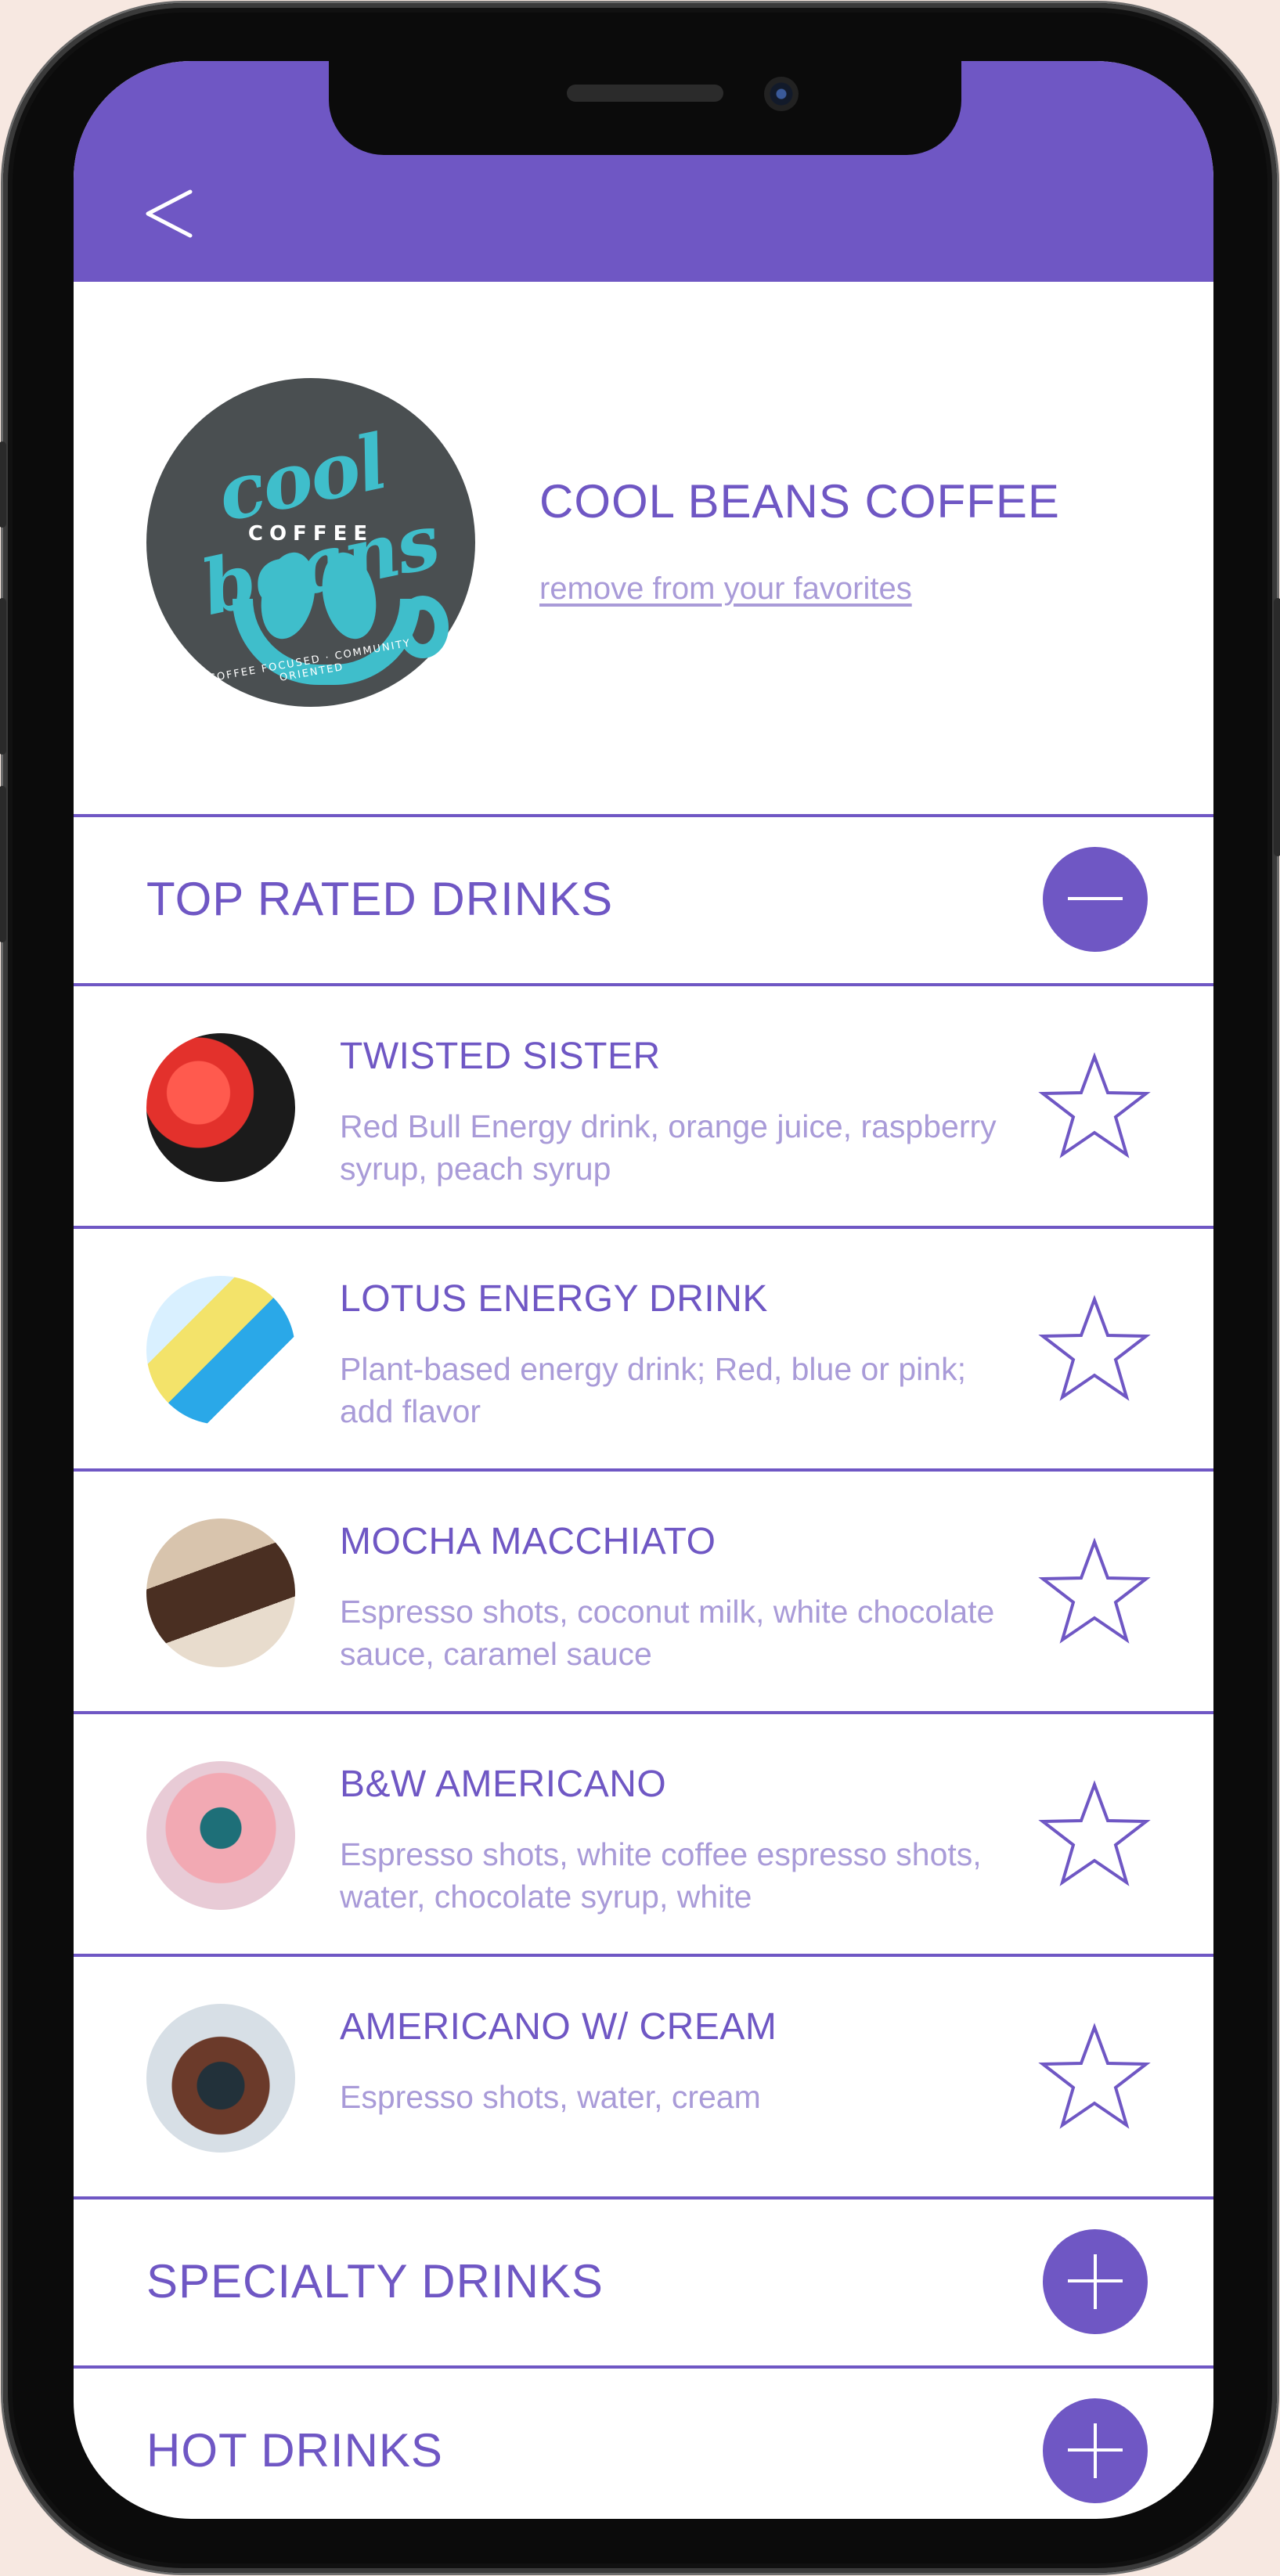  What do you see at coordinates (554, 1299) in the screenshot?
I see `drink-name: LOTUS ENERGY DRINK` at bounding box center [554, 1299].